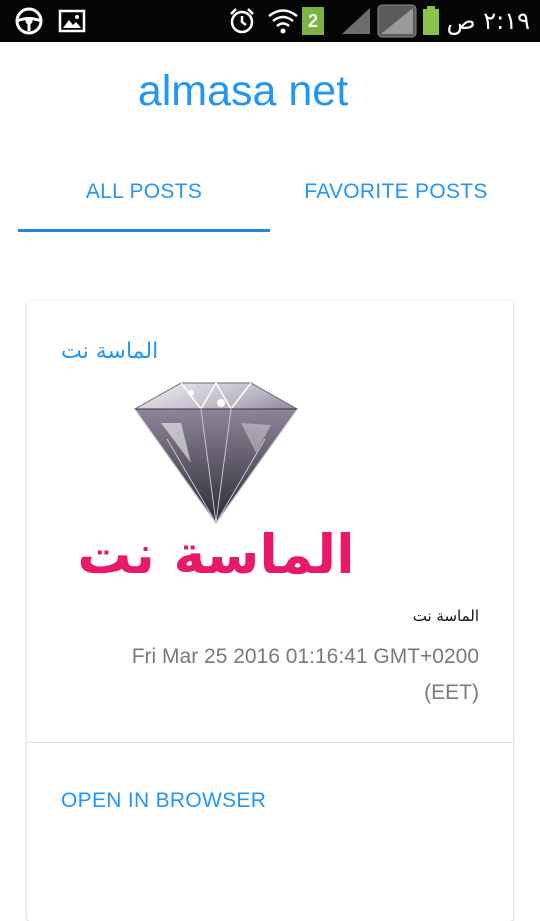 This screenshot has width=540, height=921. Describe the element at coordinates (270, 742) in the screenshot. I see `card-divider` at that location.